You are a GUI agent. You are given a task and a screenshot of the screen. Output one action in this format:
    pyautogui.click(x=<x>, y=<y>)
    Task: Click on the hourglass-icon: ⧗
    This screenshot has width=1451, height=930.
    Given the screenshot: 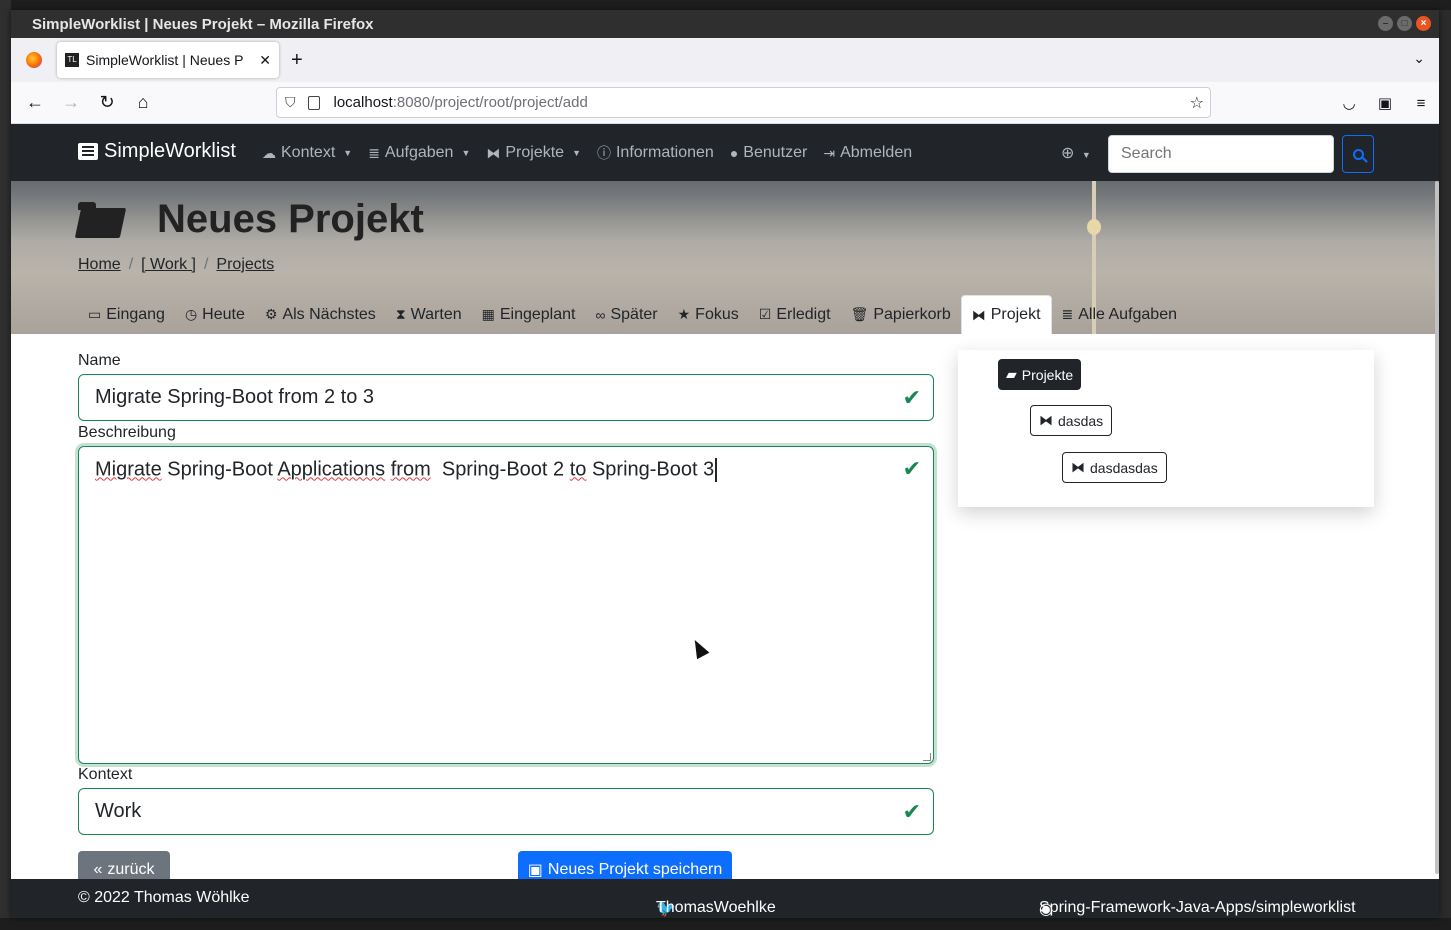 What is the action you would take?
    pyautogui.click(x=400, y=314)
    